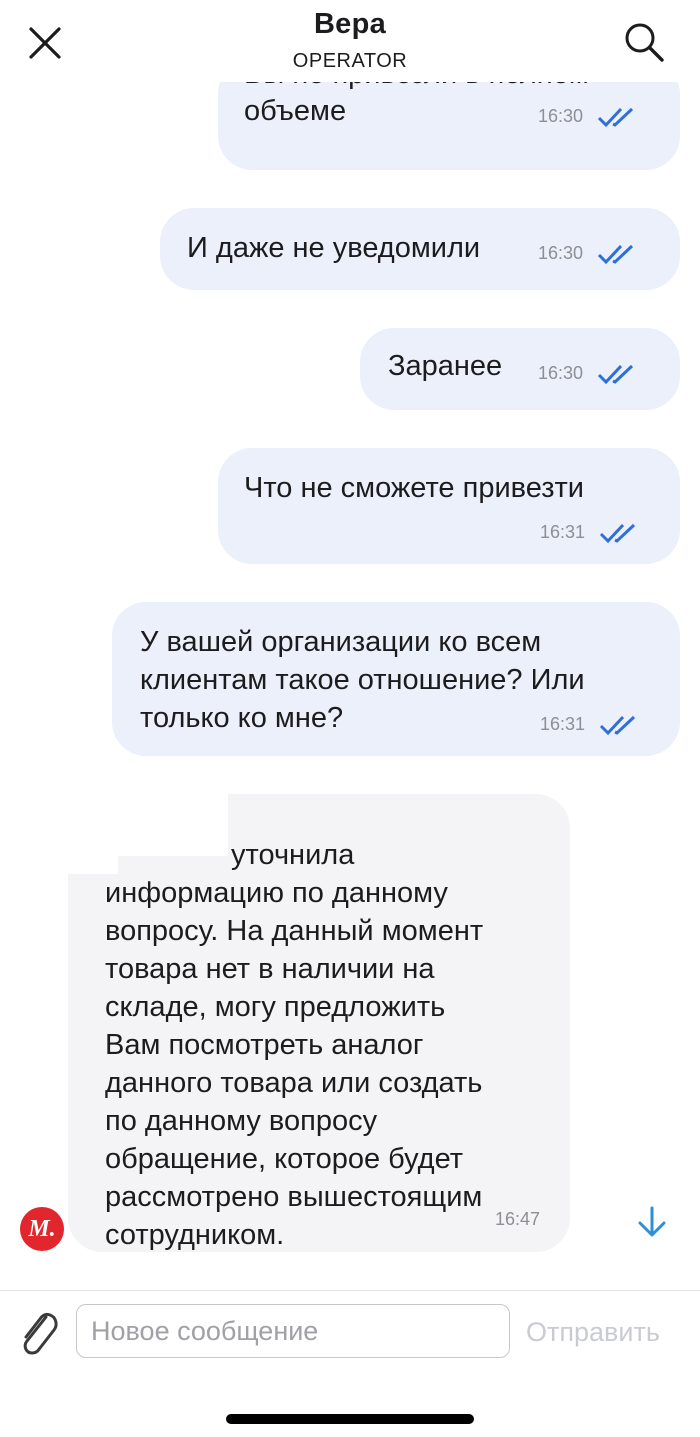 The height and width of the screenshot is (1437, 700). I want to click on operator-avatar: М., so click(42, 1229).